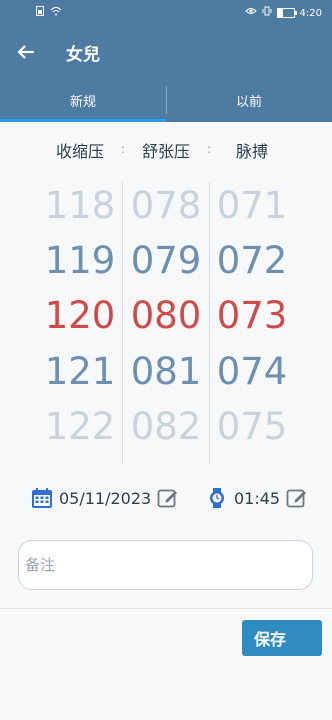 The height and width of the screenshot is (720, 332). I want to click on page-title: 女兒, so click(83, 55).